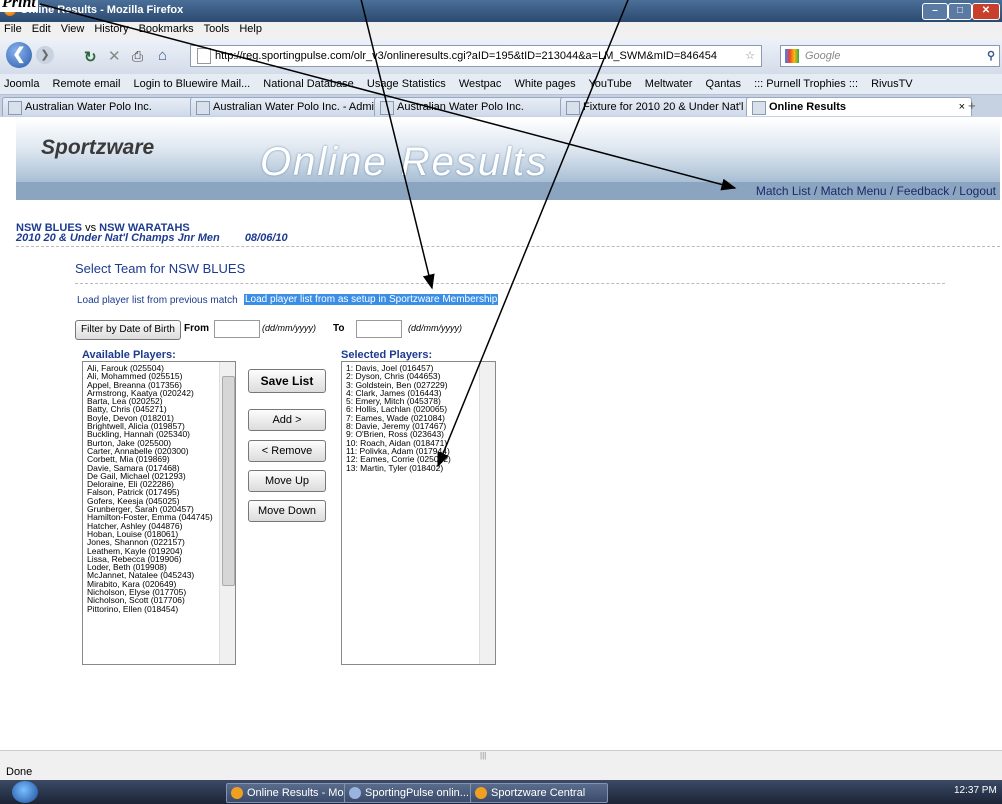 The height and width of the screenshot is (804, 1002). Describe the element at coordinates (539, 793) in the screenshot. I see `taskbar-sportzware-central: Sportzware Central` at that location.